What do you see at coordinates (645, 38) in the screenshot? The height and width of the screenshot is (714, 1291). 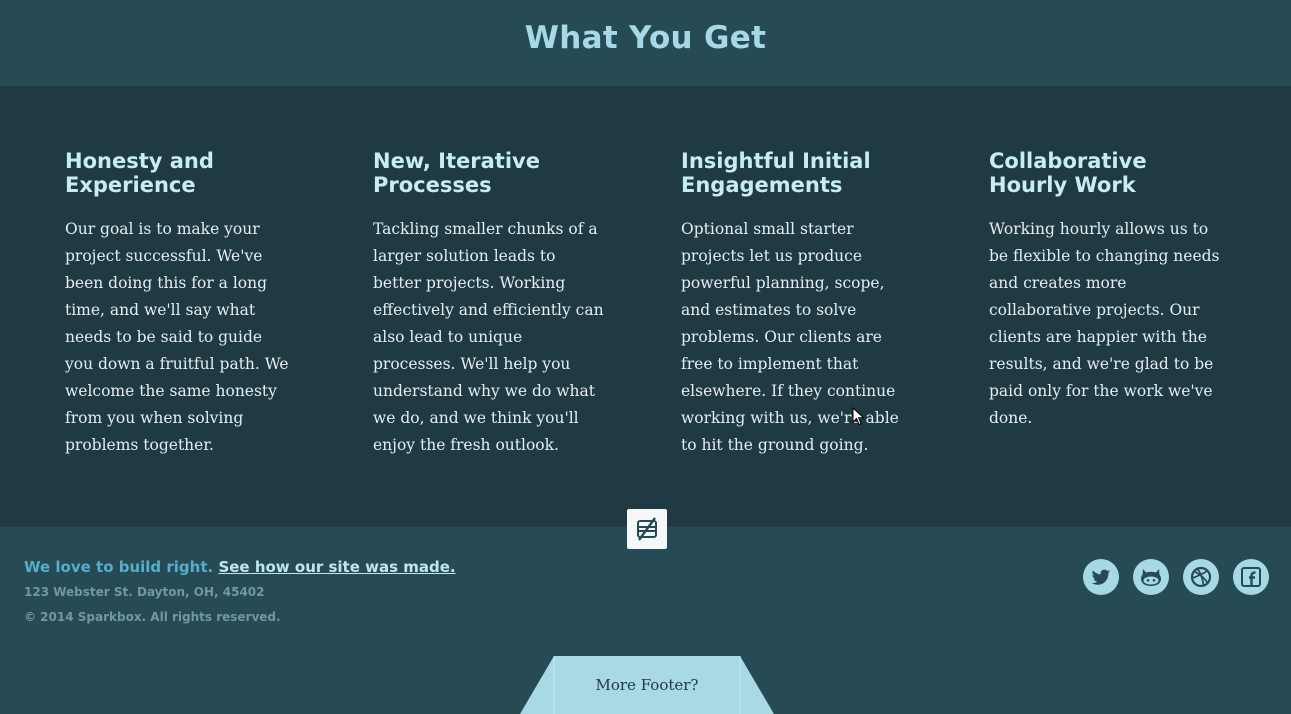 I see `page-title: What You Get` at bounding box center [645, 38].